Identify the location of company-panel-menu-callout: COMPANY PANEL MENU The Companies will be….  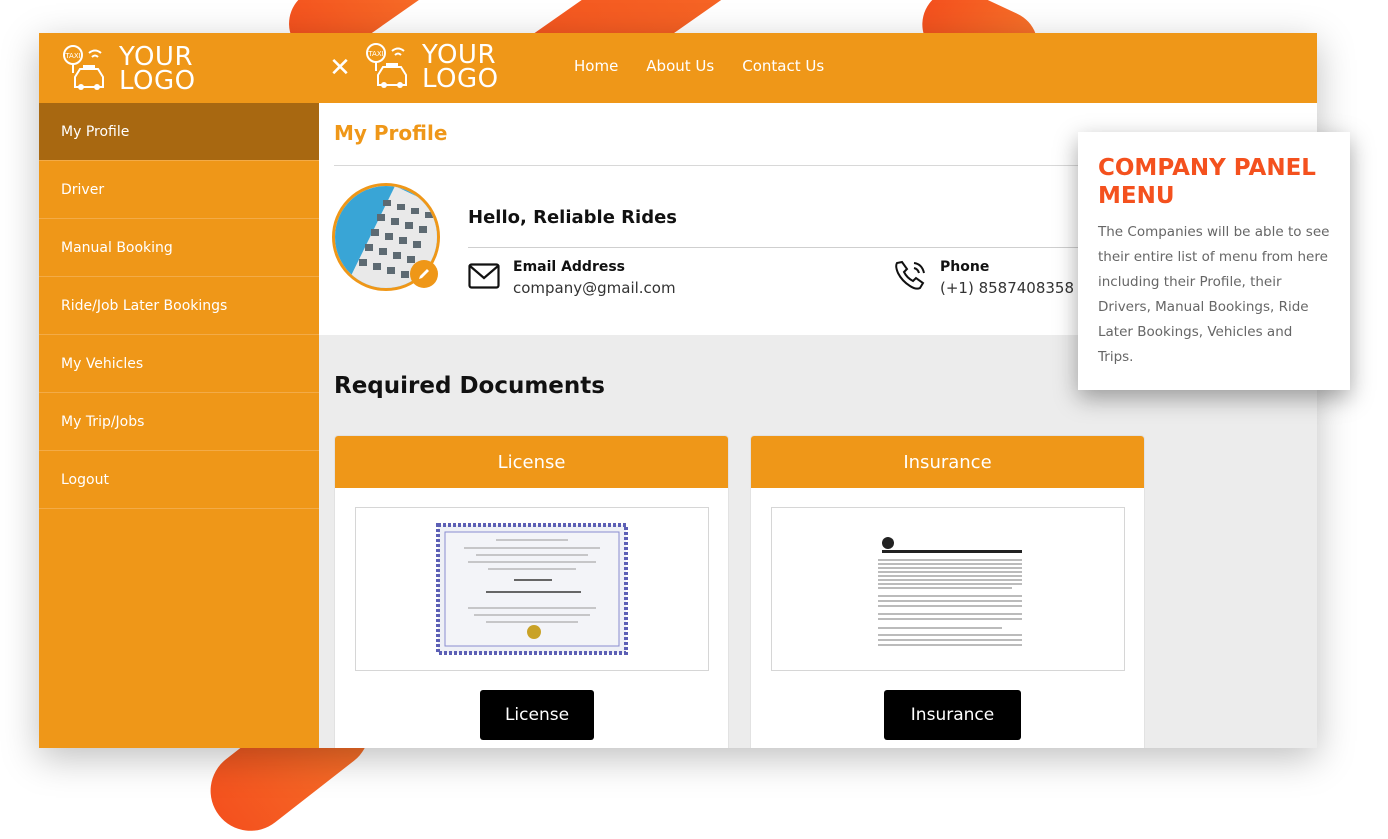
(1214, 261).